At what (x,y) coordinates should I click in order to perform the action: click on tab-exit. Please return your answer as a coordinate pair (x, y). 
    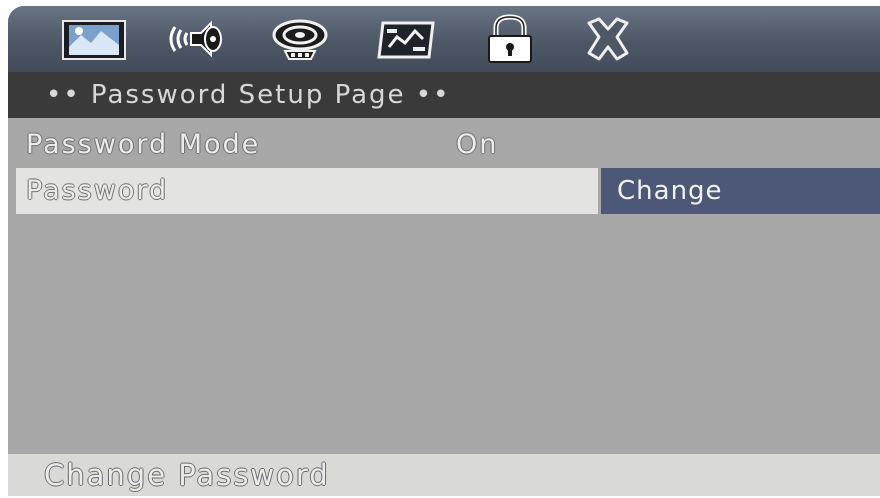
    Looking at the image, I should click on (608, 39).